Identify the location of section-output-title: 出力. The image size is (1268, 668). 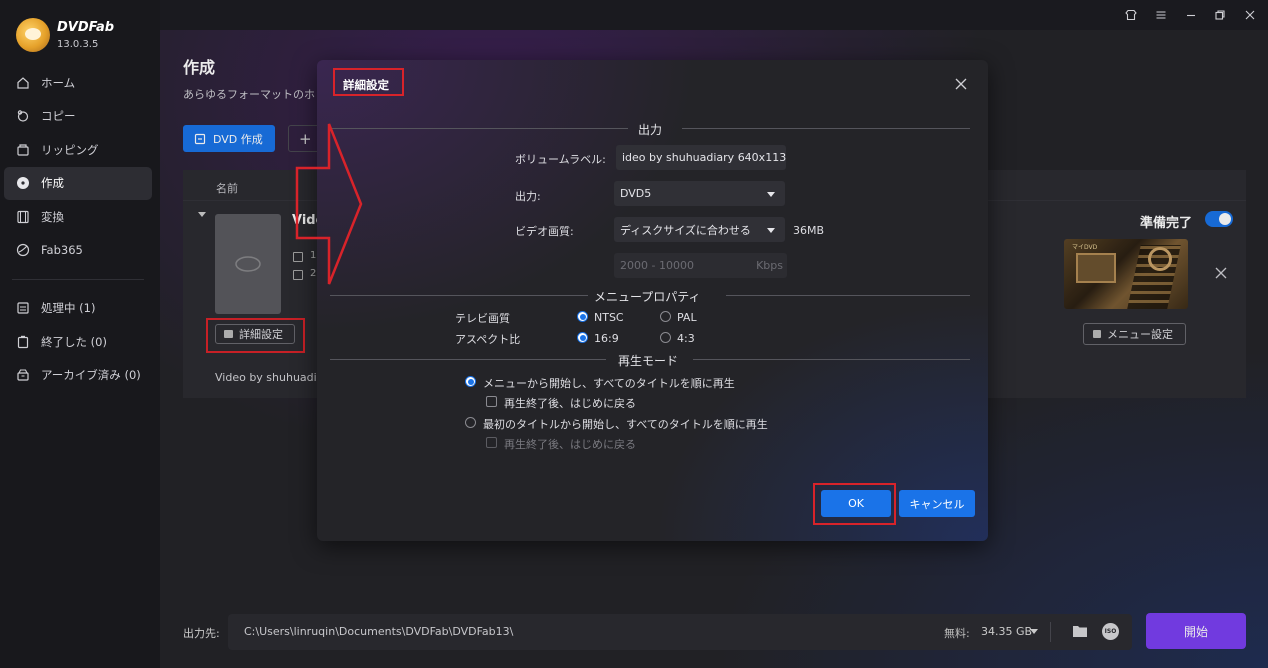
(650, 130).